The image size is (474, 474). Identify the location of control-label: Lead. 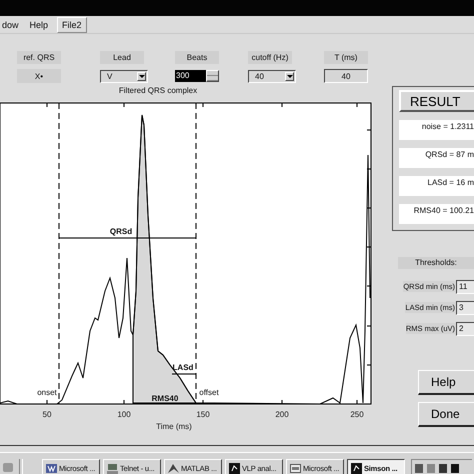
(122, 57).